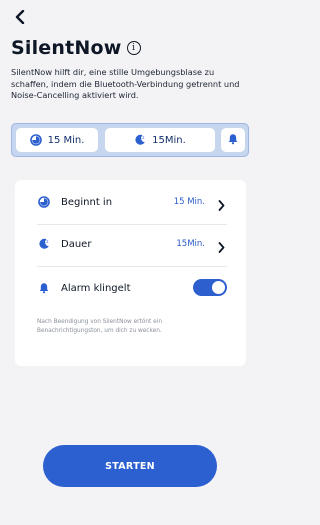 The image size is (320, 525). What do you see at coordinates (66, 140) in the screenshot?
I see `start-time-value: 15 Min.` at bounding box center [66, 140].